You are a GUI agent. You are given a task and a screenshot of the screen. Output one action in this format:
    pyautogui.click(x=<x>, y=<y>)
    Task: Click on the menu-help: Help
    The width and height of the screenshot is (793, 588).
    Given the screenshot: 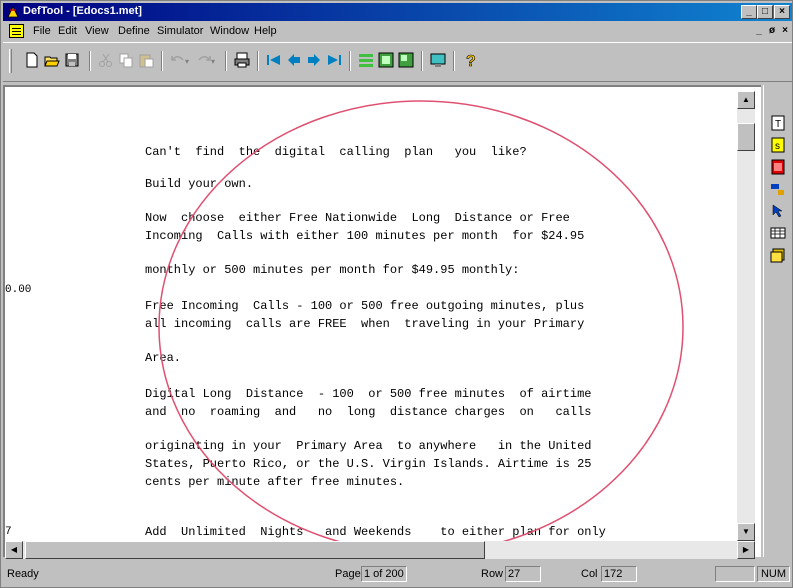 What is the action you would take?
    pyautogui.click(x=265, y=31)
    